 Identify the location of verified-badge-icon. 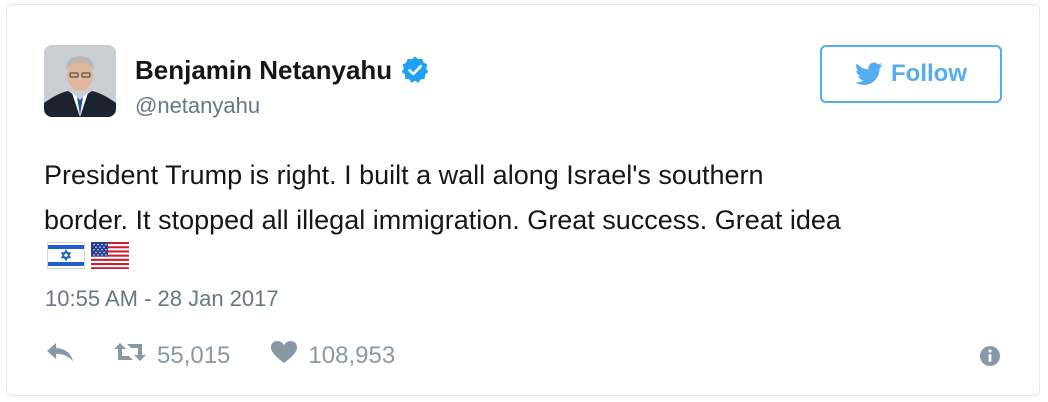
(415, 70).